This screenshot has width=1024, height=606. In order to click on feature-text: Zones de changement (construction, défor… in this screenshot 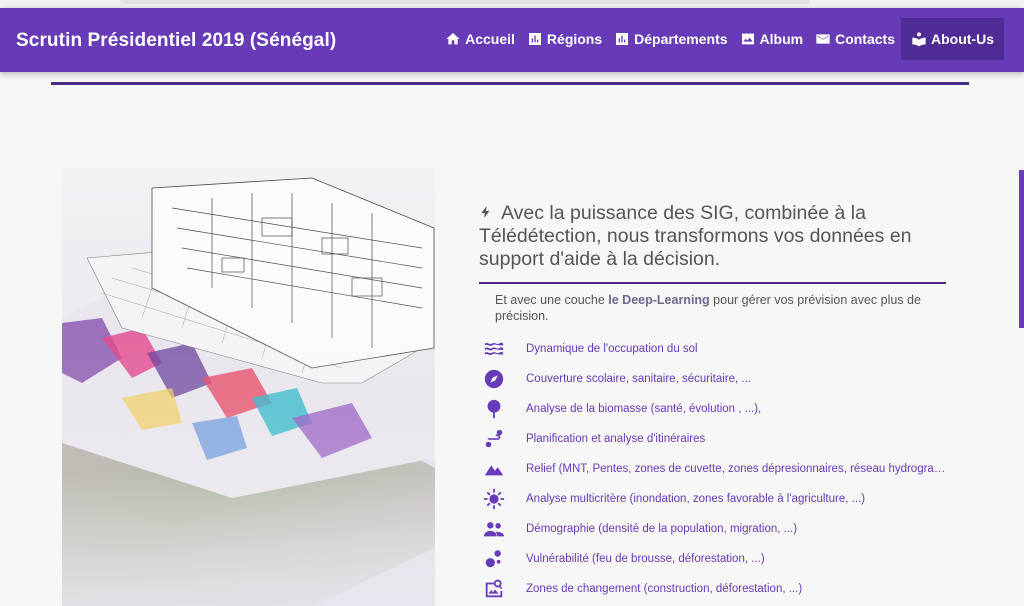, I will do `click(664, 589)`.